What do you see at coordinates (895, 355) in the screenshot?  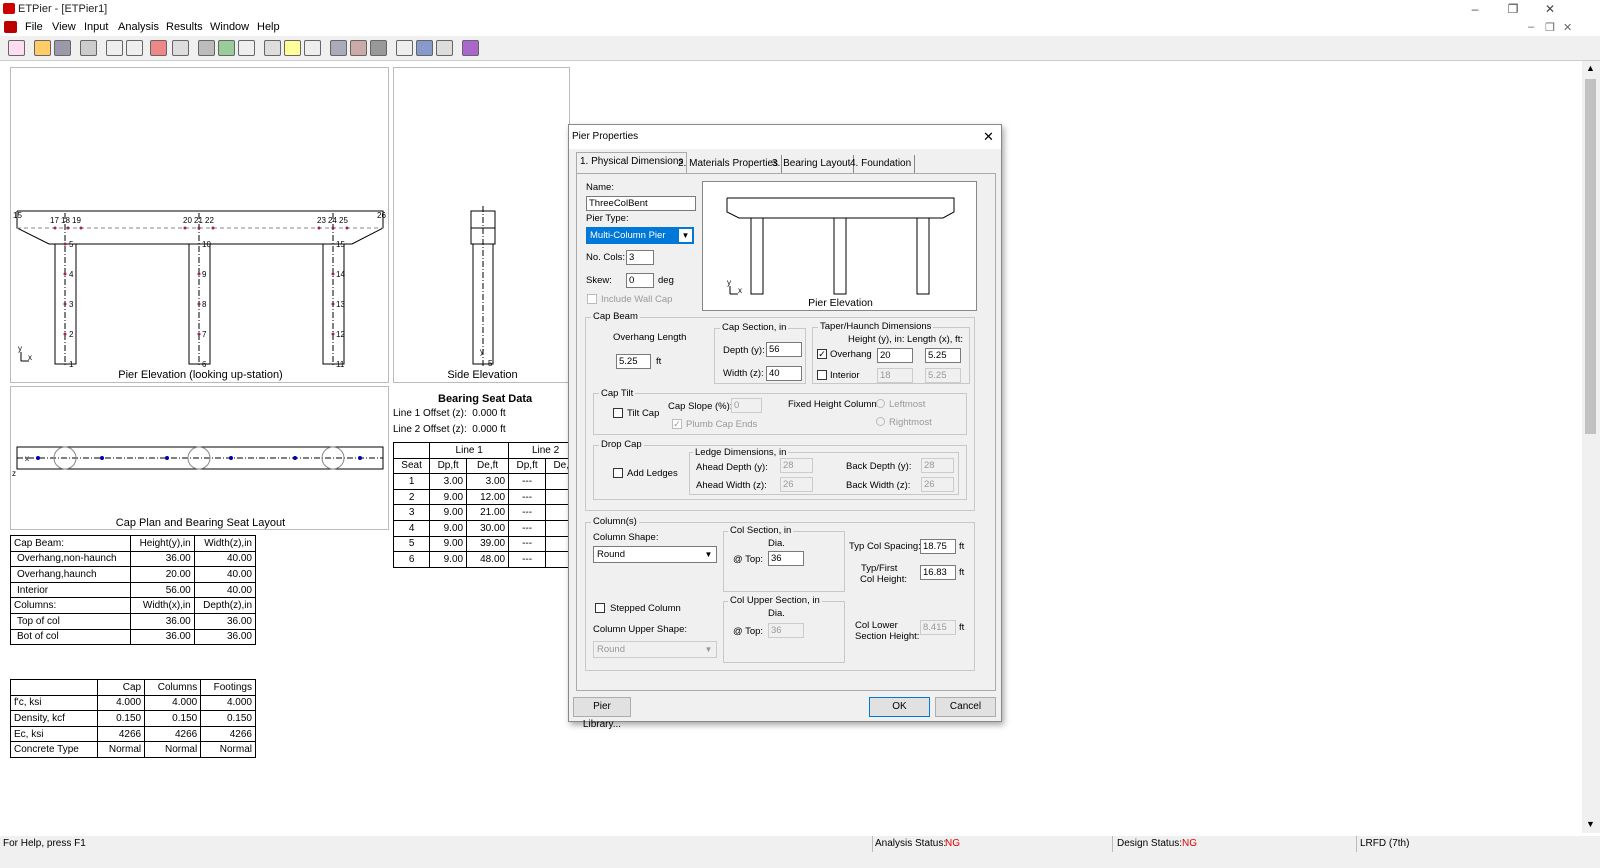 I see `overhang-height-field: 20` at bounding box center [895, 355].